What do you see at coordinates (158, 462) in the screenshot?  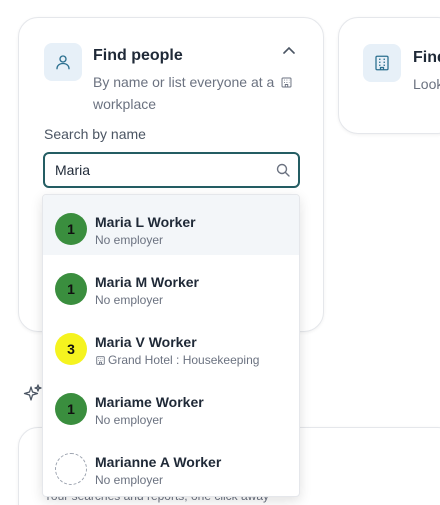 I see `result-name: Marianne A Worker` at bounding box center [158, 462].